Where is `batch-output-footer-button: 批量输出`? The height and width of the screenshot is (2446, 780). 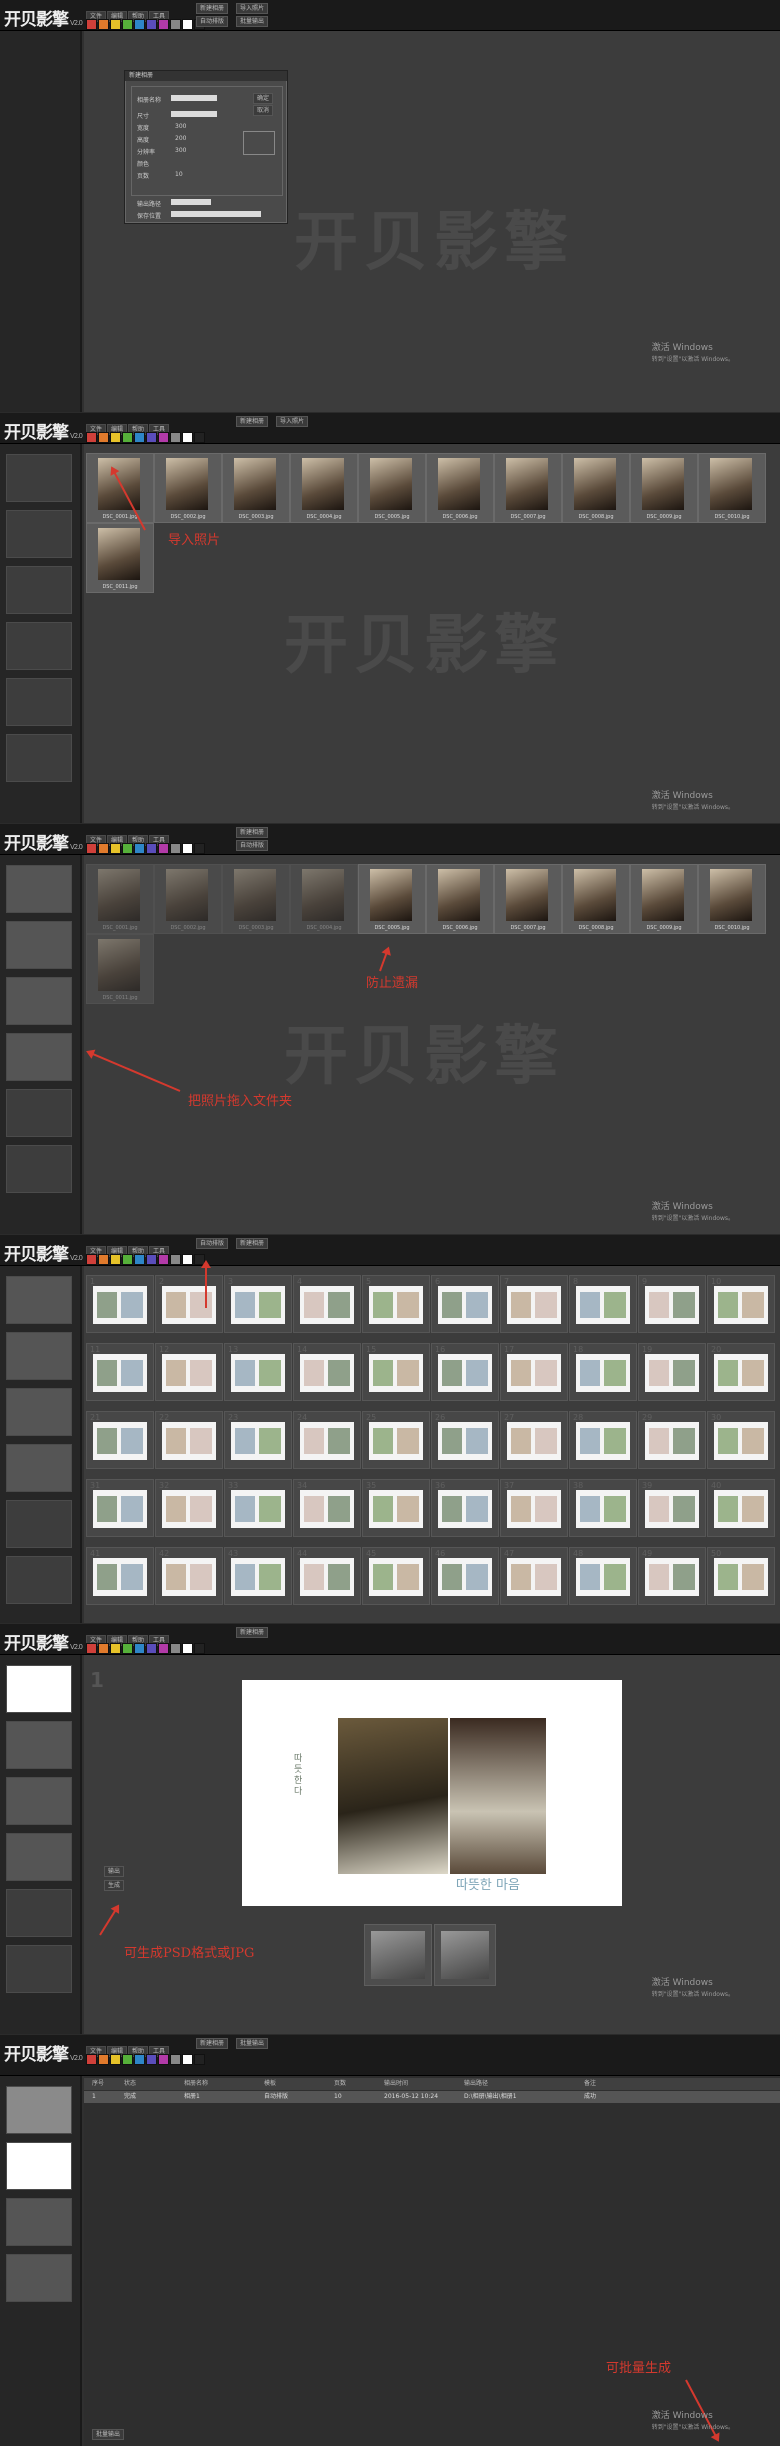
batch-output-footer-button: 批量输出 is located at coordinates (108, 2434).